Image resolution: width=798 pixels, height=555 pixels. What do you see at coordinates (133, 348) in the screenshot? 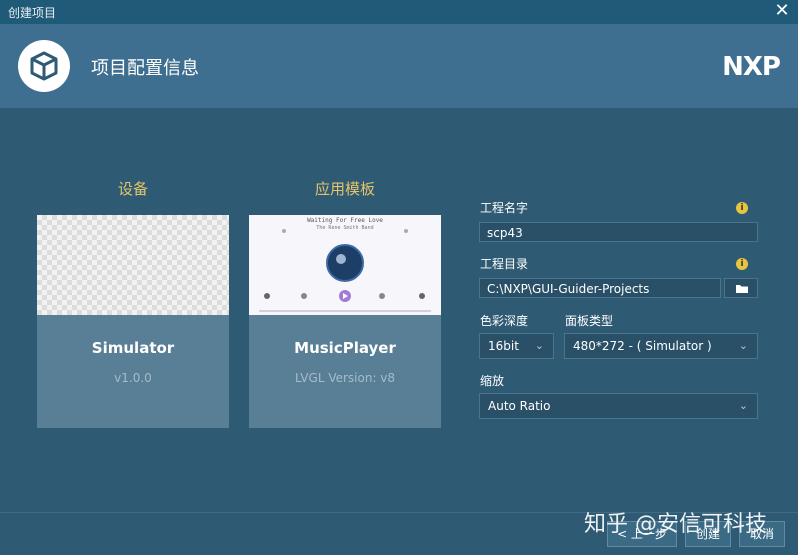
I see `device-name: Simulator` at bounding box center [133, 348].